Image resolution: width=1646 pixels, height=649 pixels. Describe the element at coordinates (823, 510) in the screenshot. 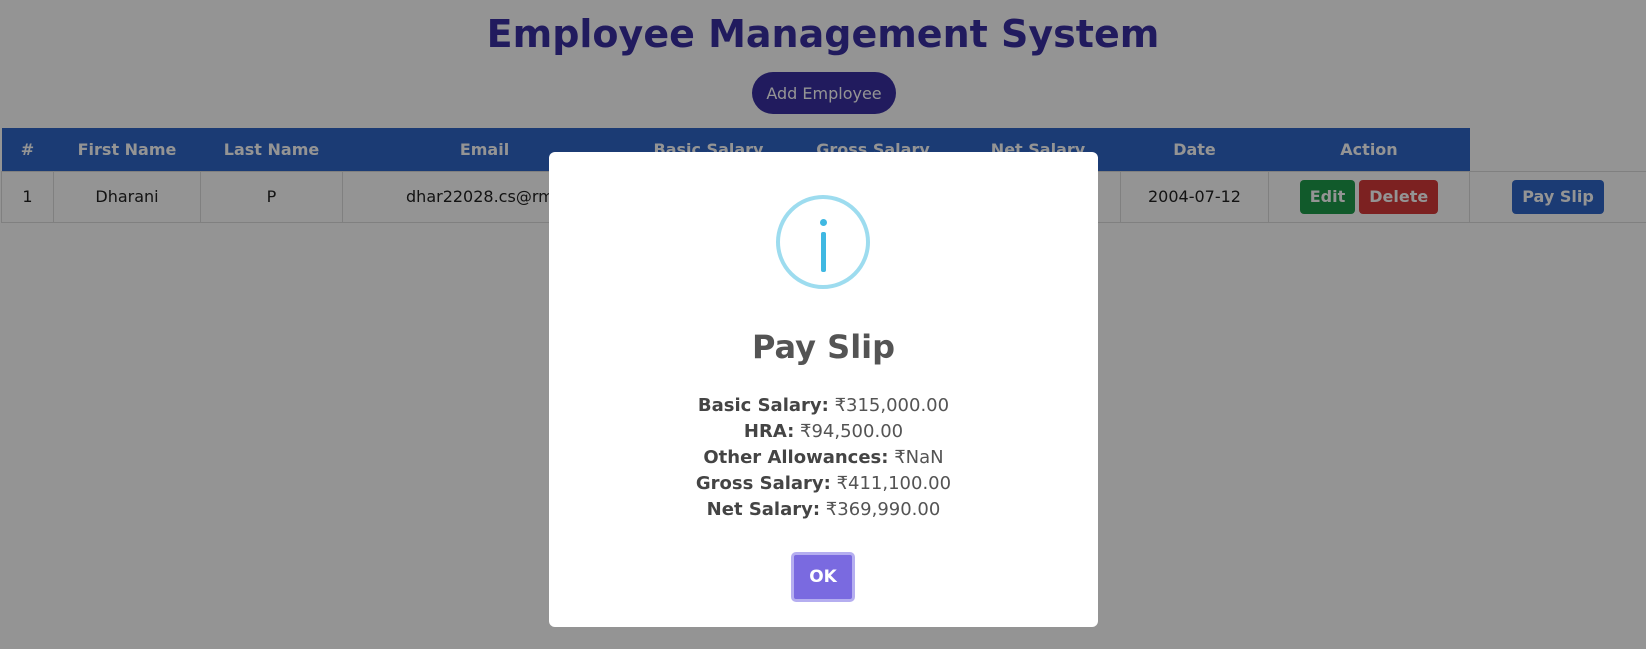

I see `detail-net-salary: Net Salary: ₹369,990.00` at that location.